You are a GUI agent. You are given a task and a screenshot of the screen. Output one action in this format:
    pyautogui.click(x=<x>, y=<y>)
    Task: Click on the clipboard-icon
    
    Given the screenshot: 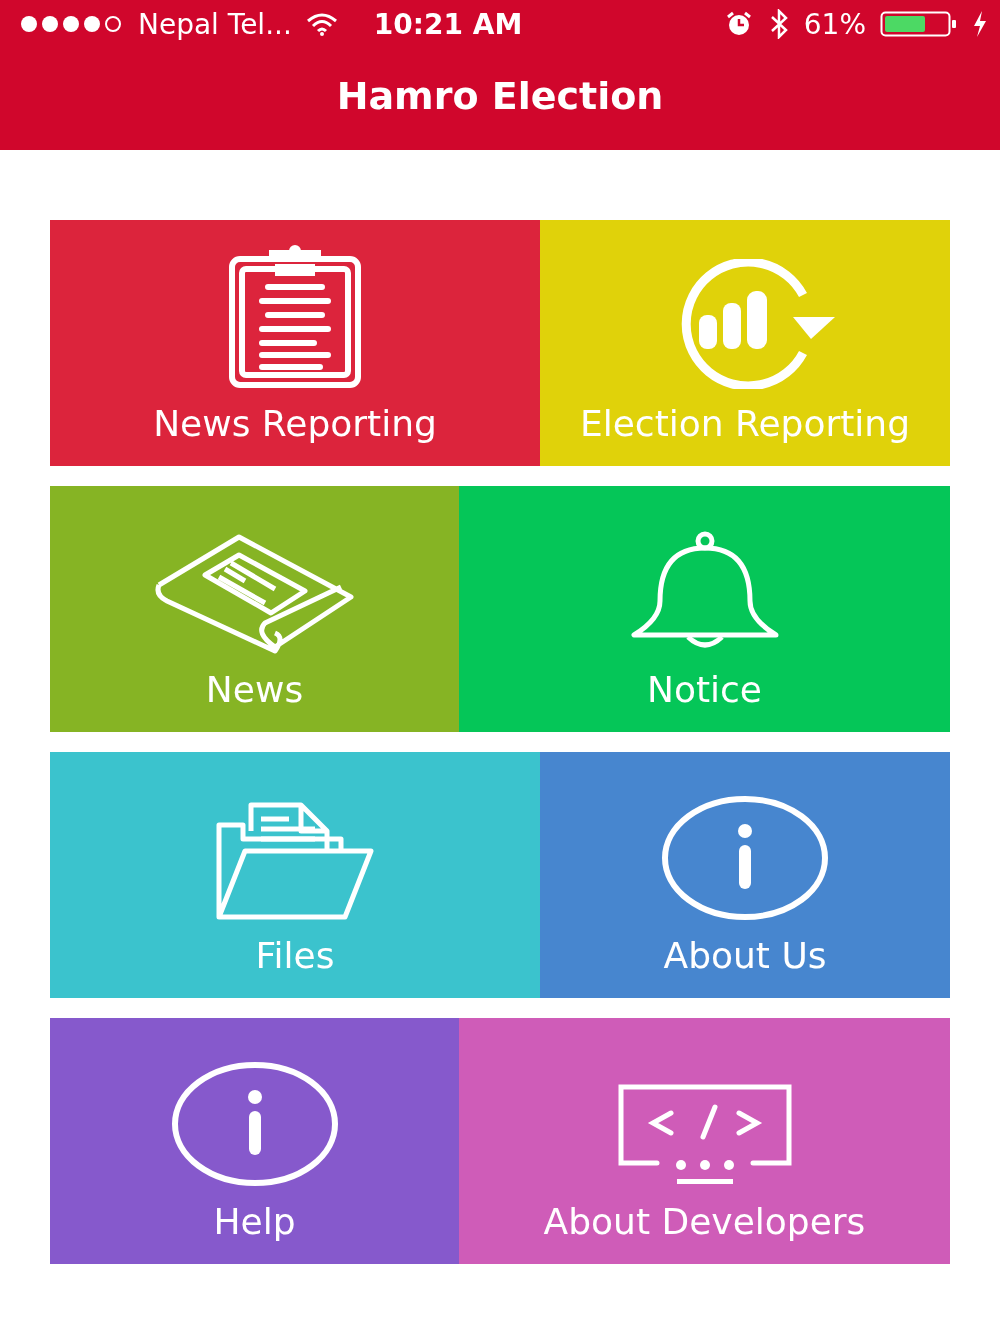 What is the action you would take?
    pyautogui.click(x=295, y=317)
    